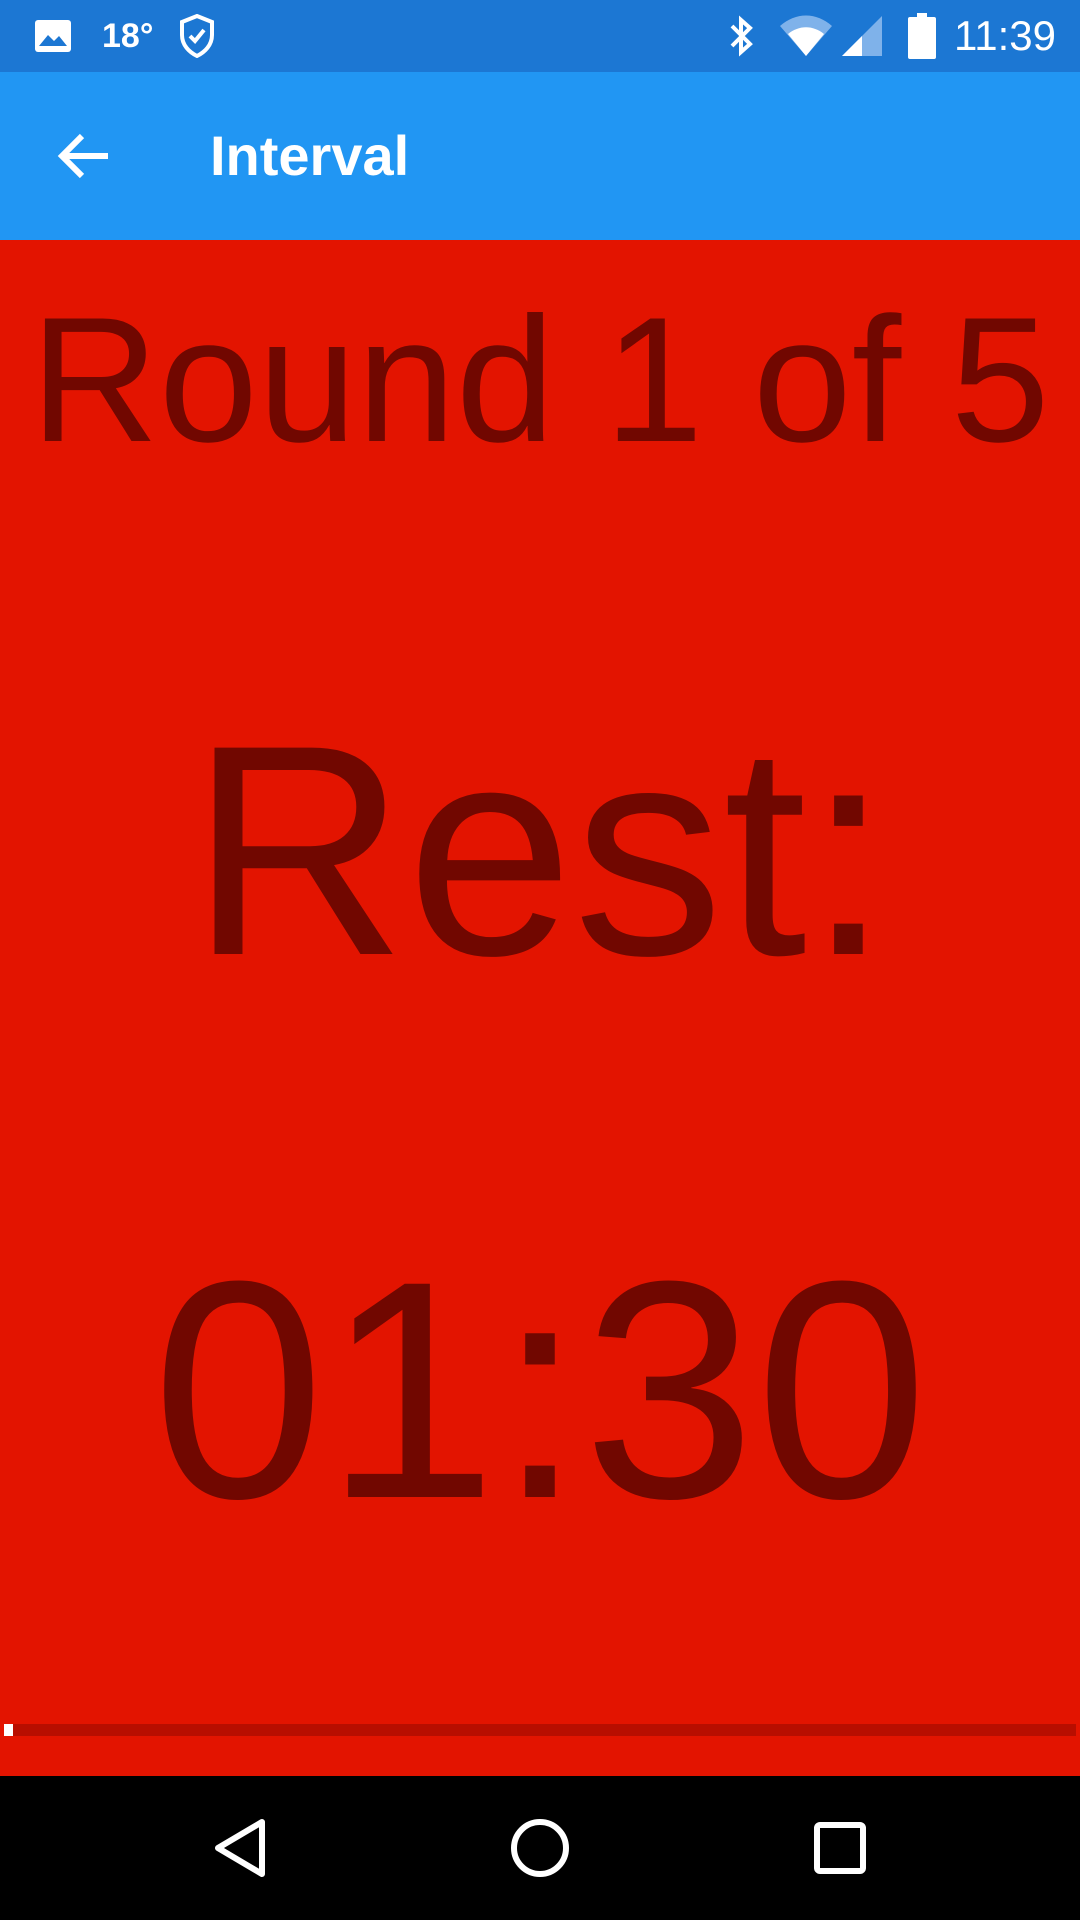 The width and height of the screenshot is (1080, 1920). What do you see at coordinates (128, 36) in the screenshot?
I see `temperature-label: 18°` at bounding box center [128, 36].